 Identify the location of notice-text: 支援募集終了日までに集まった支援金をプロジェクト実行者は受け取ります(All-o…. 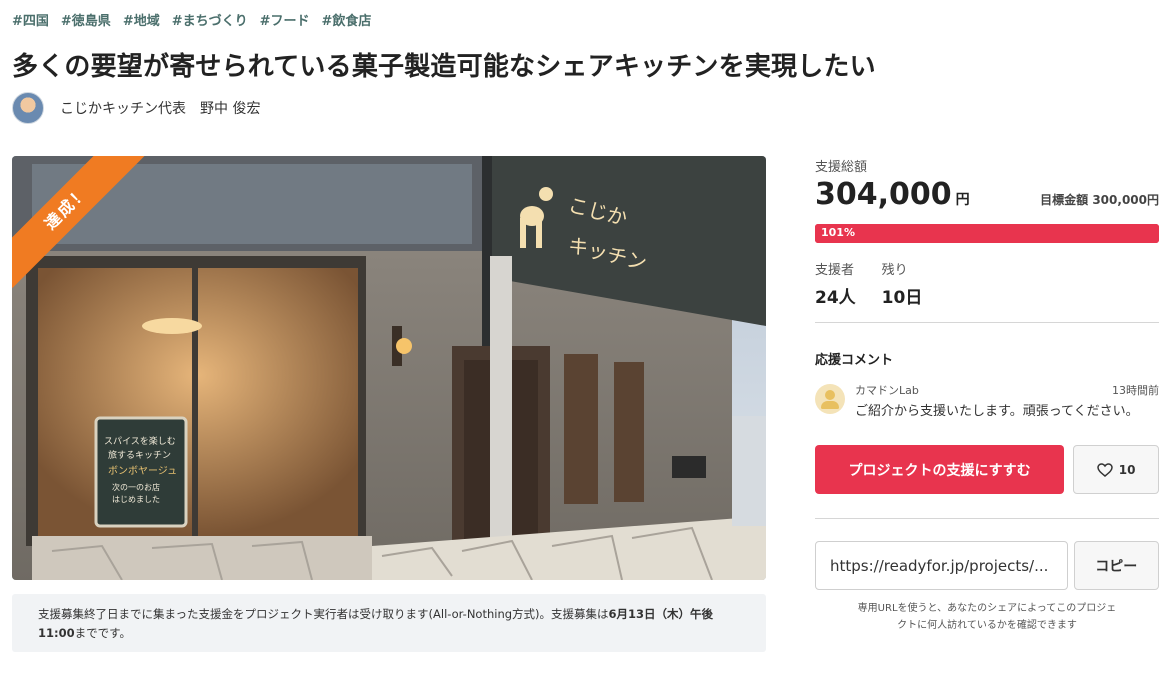
(323, 614).